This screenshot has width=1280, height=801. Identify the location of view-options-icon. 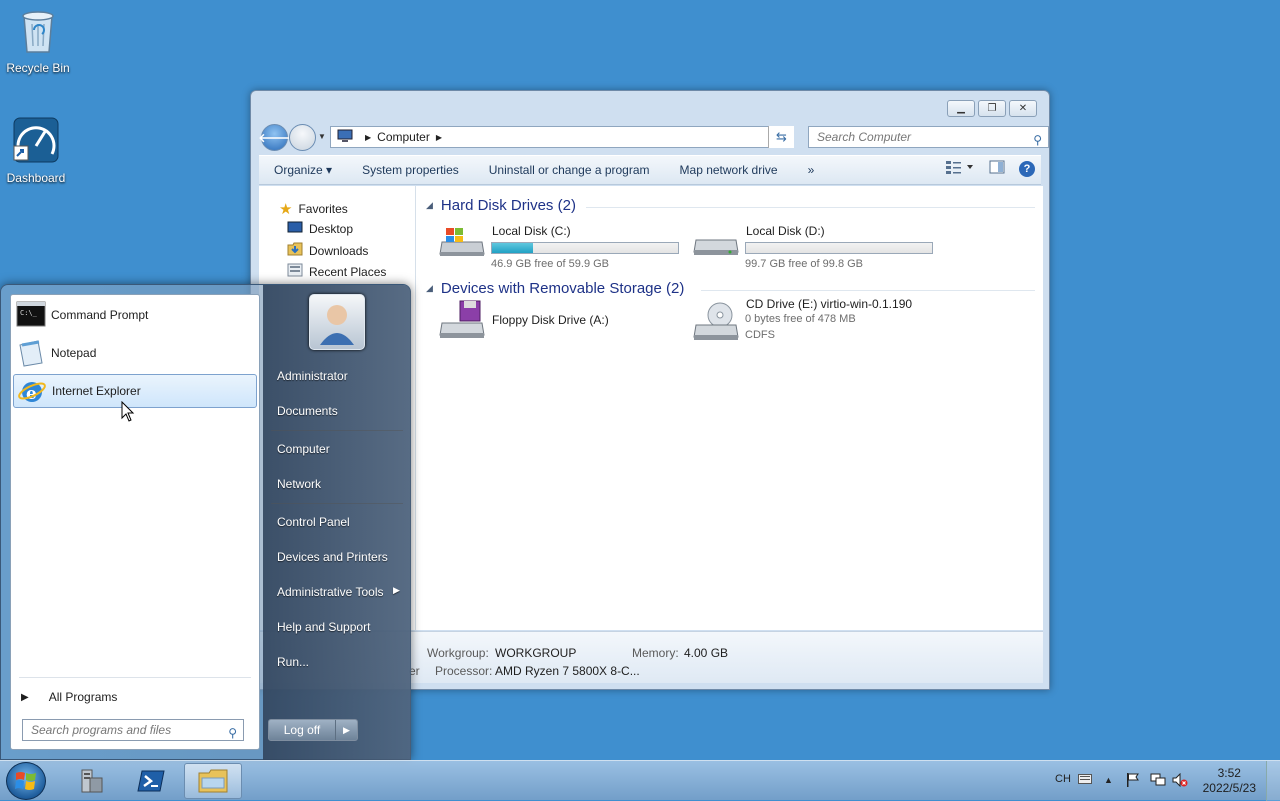
(960, 168).